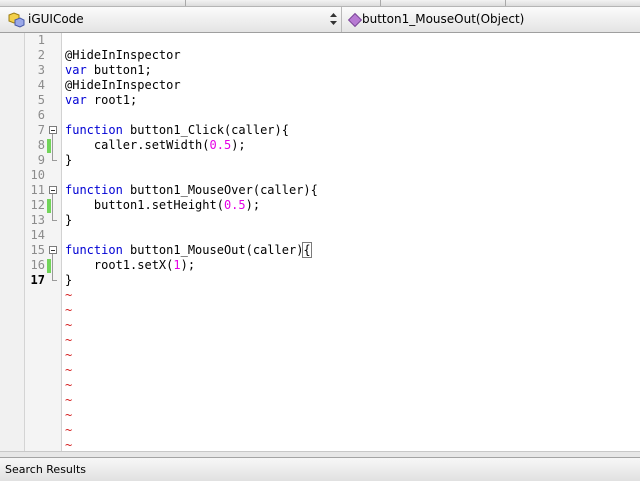  I want to click on line-number: 8, so click(41, 145).